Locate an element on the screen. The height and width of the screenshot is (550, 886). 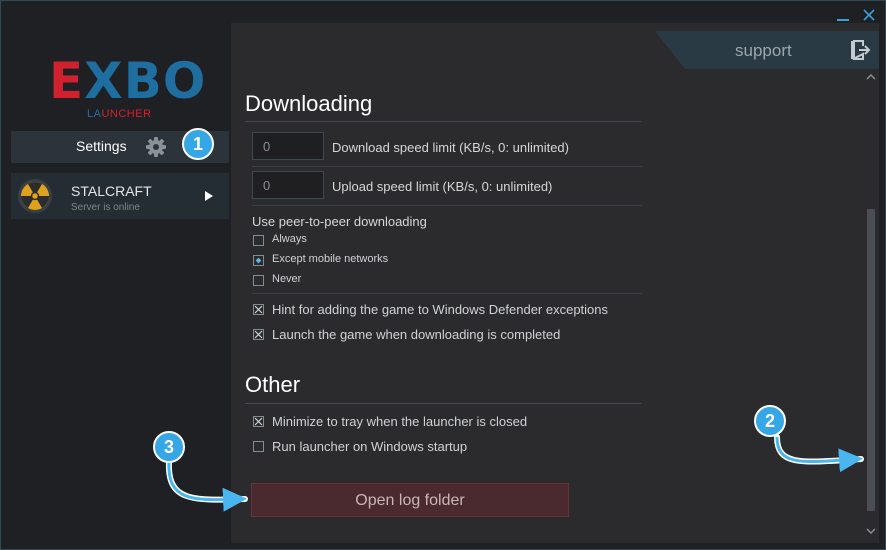
annotation-arrows is located at coordinates (514, 473).